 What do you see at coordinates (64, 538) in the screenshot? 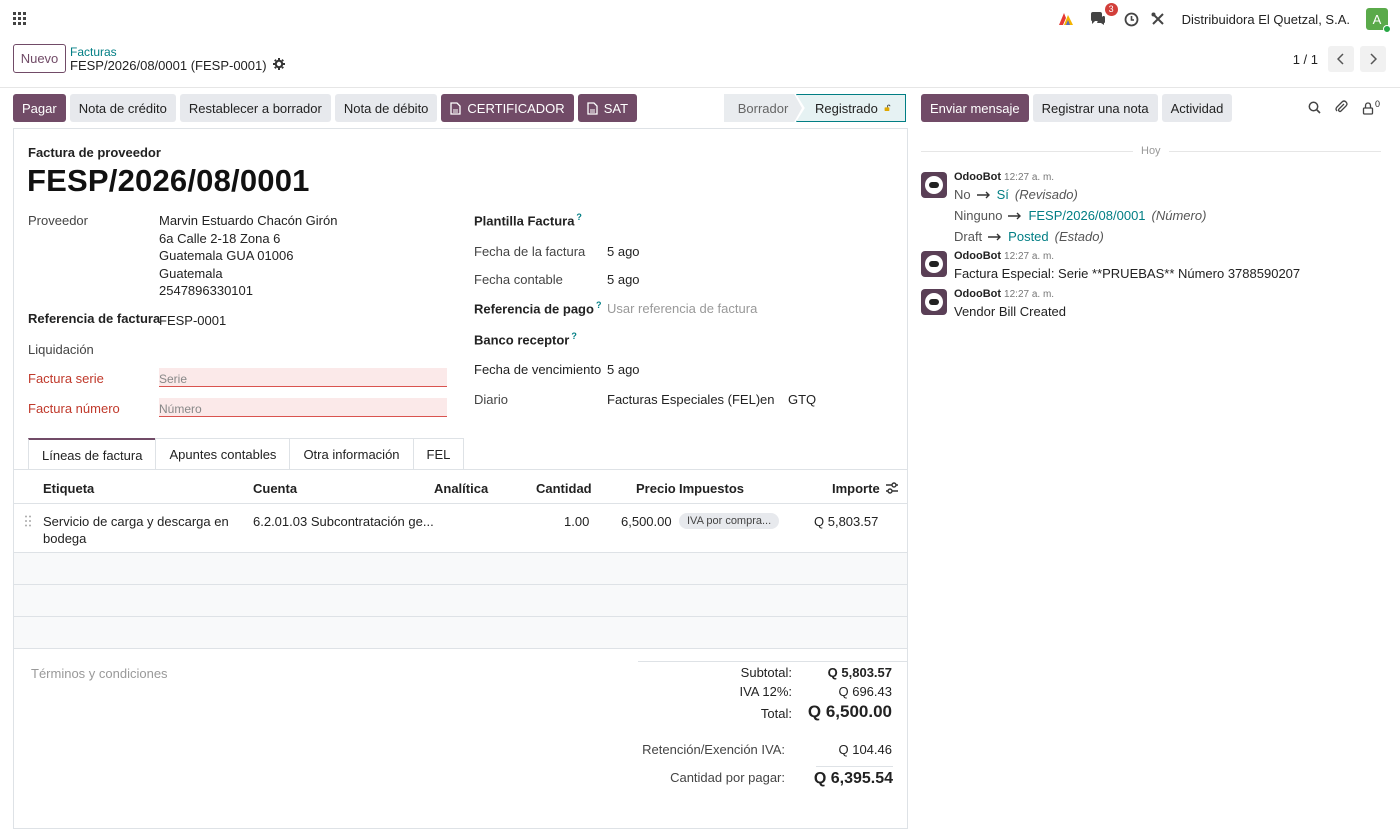
I see `line-label-continued: bodega` at bounding box center [64, 538].